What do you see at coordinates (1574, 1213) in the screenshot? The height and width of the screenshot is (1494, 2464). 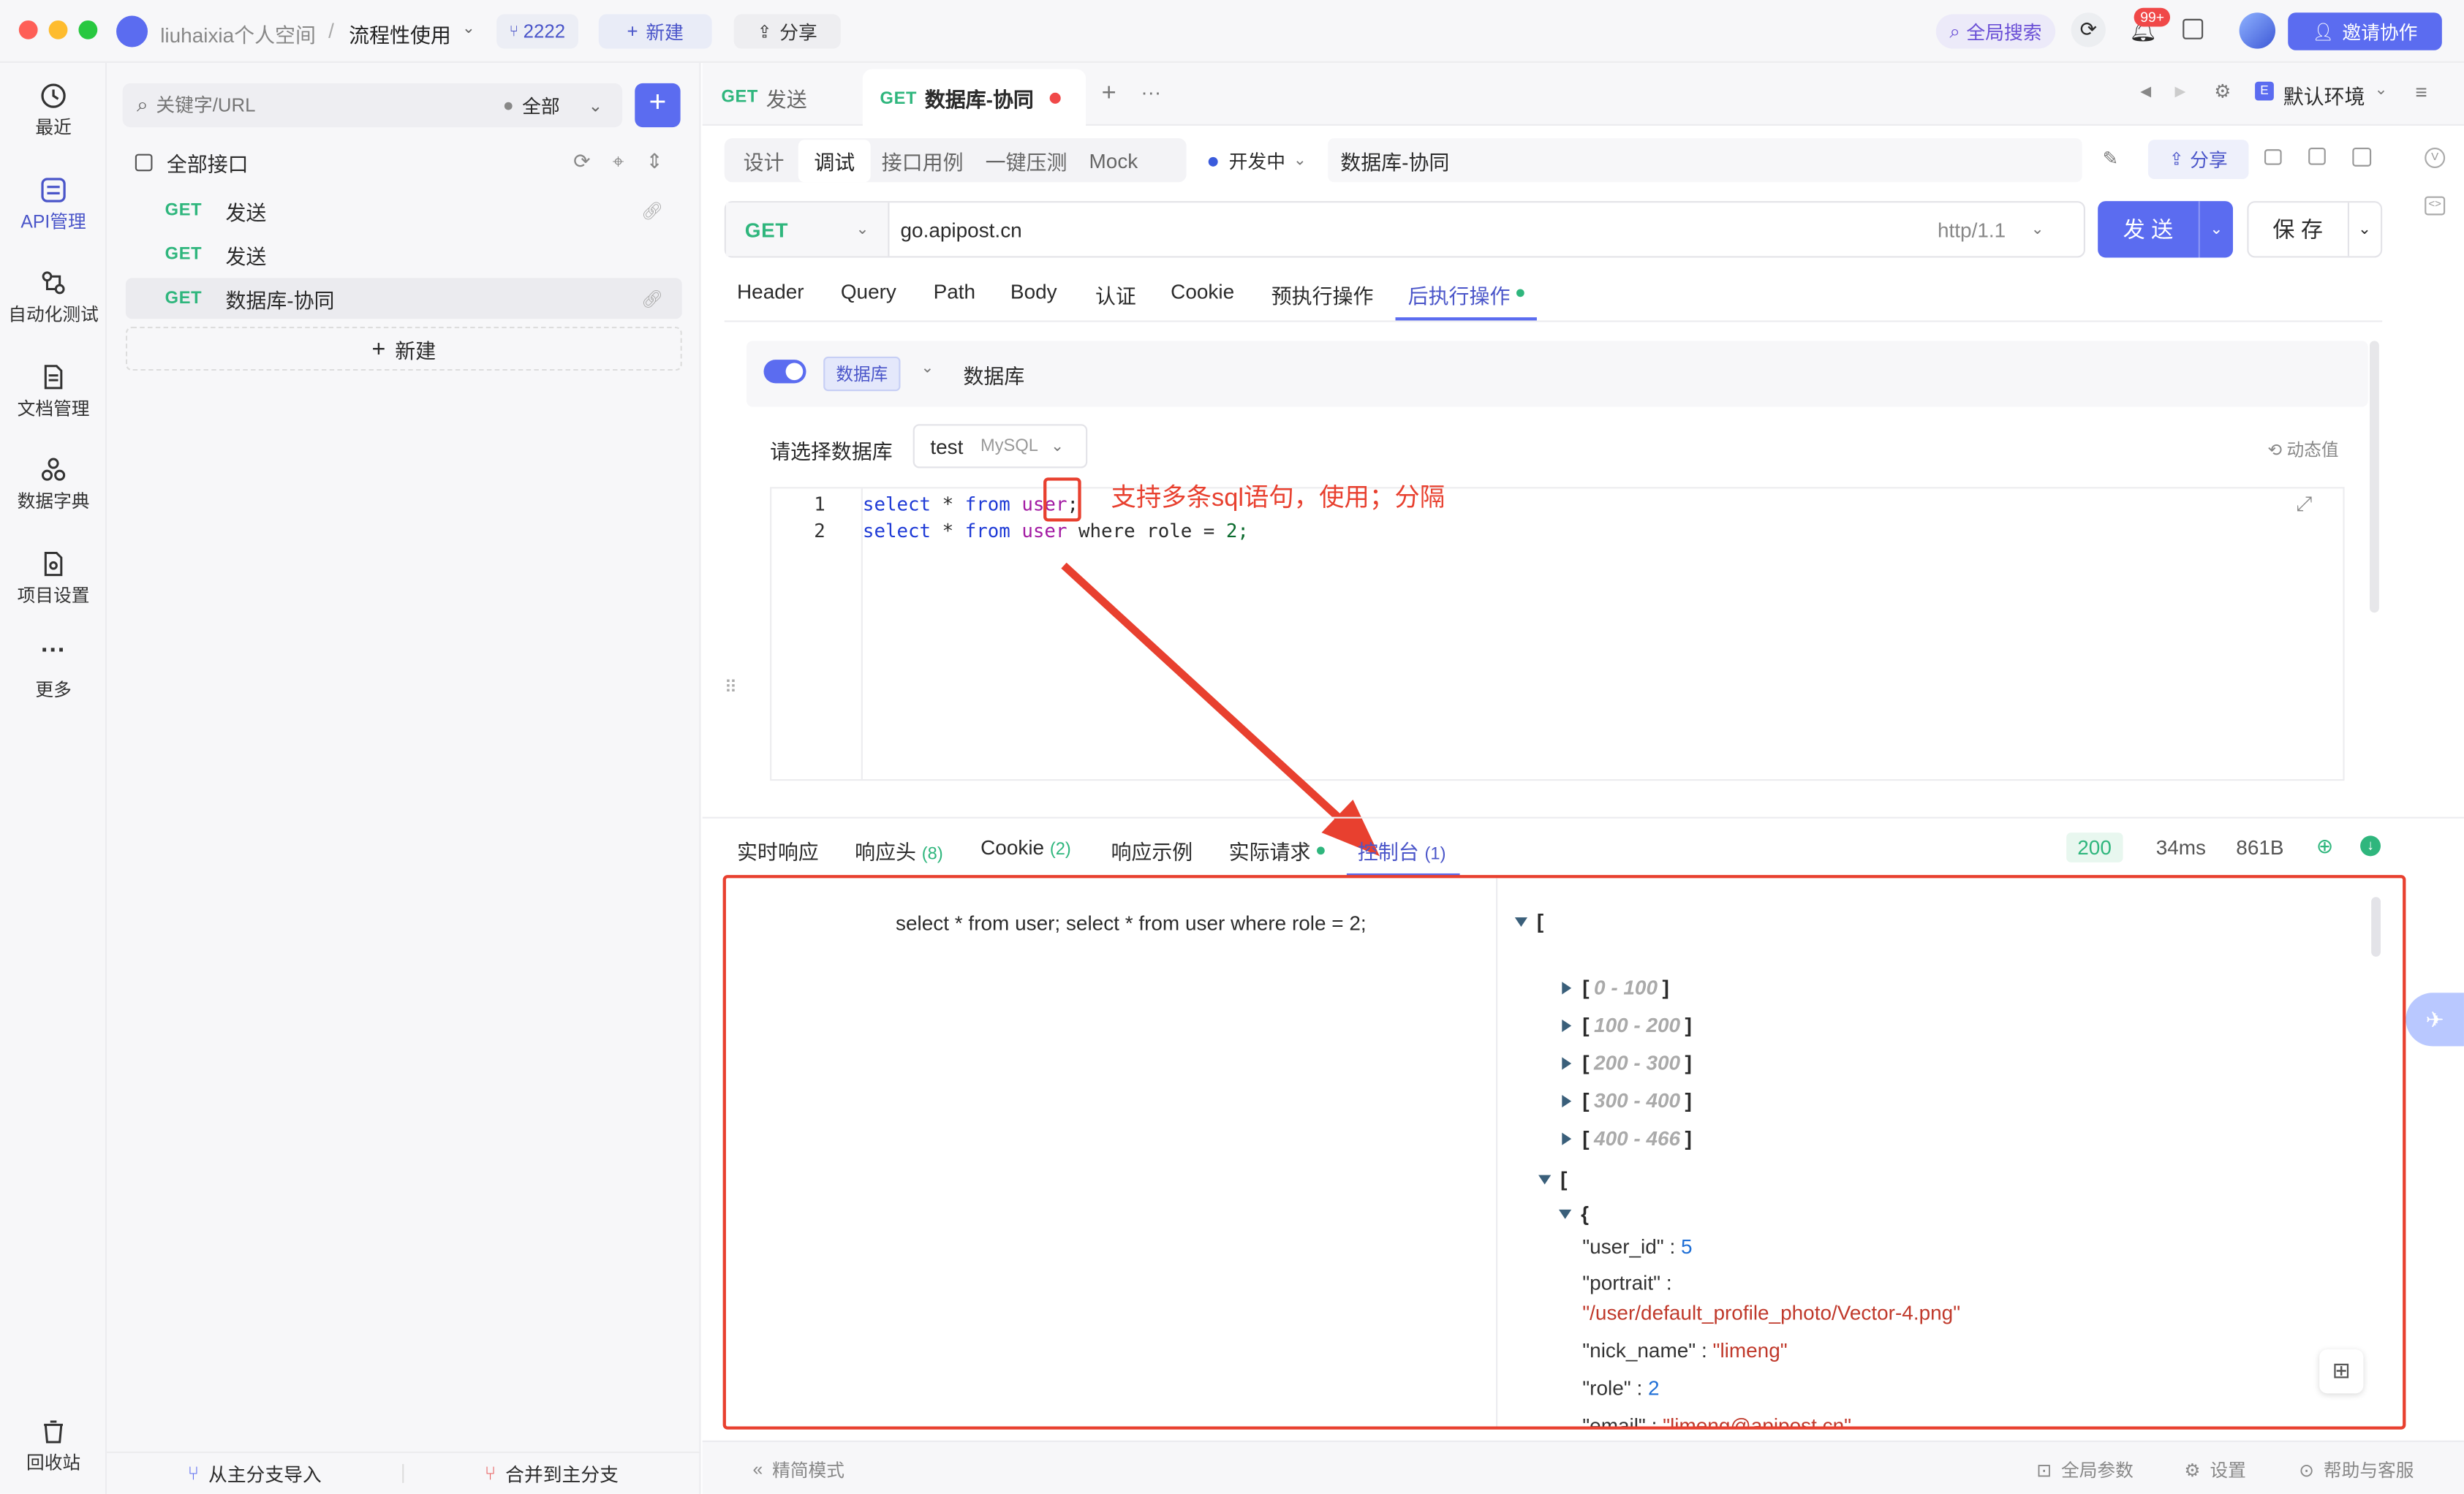 I see `json-node: {` at bounding box center [1574, 1213].